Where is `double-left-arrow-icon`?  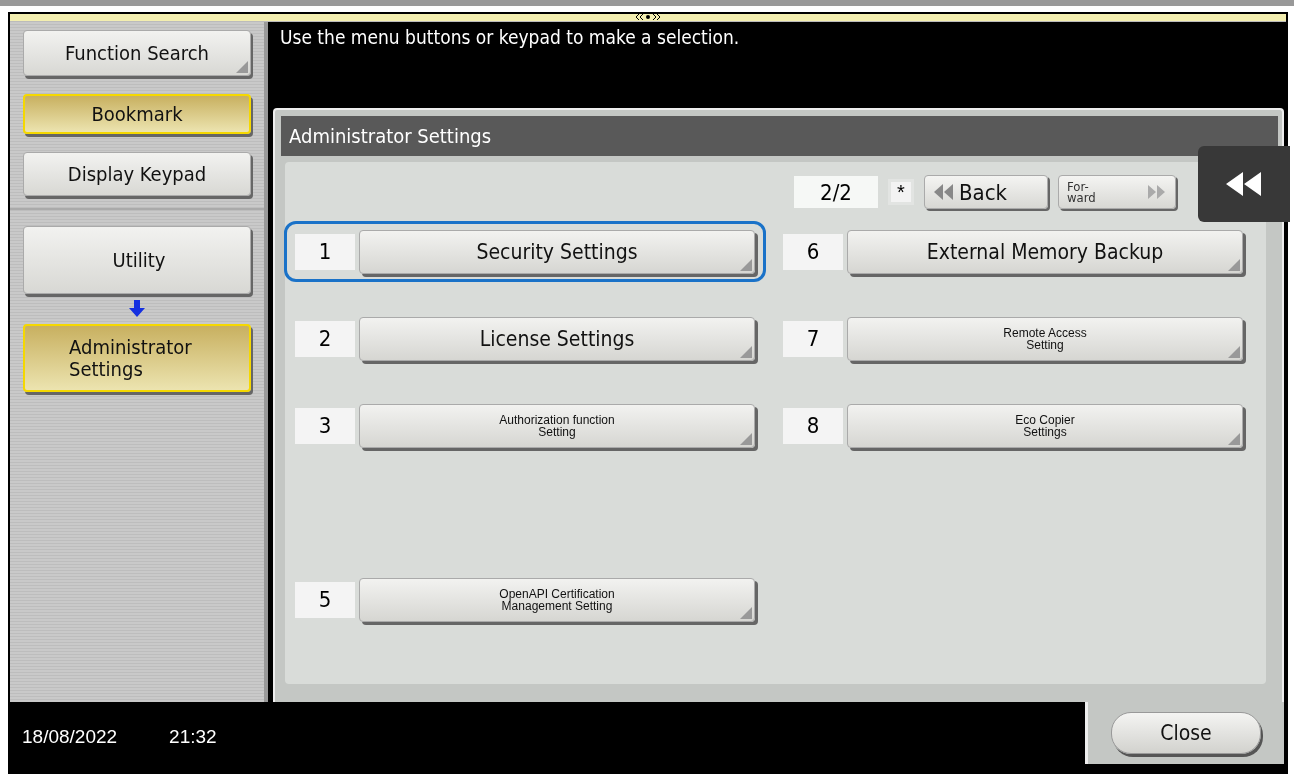
double-left-arrow-icon is located at coordinates (944, 192).